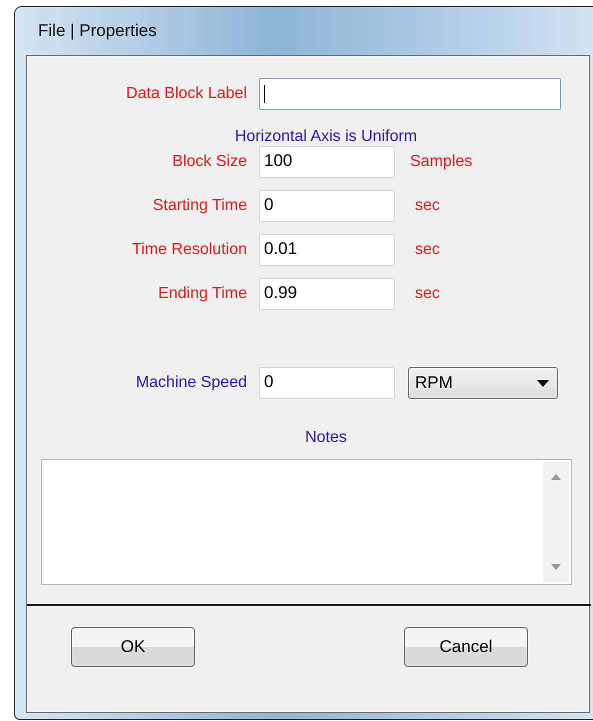  Describe the element at coordinates (327, 250) in the screenshot. I see `input-field: 0.01` at that location.